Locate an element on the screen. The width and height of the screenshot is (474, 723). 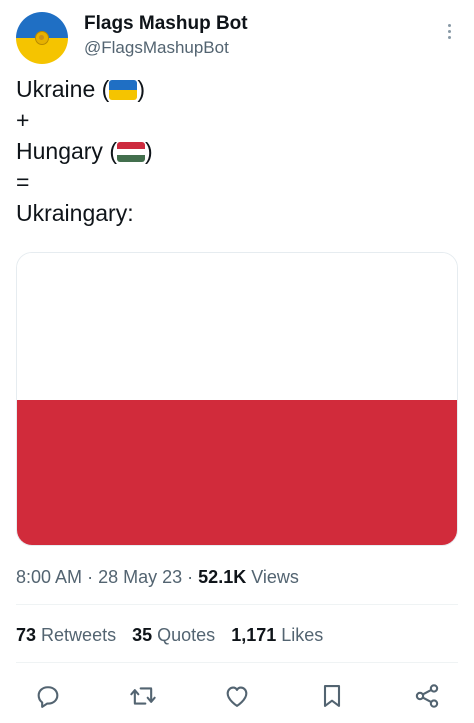
tweet-line-5: Ukraingary: is located at coordinates (75, 213).